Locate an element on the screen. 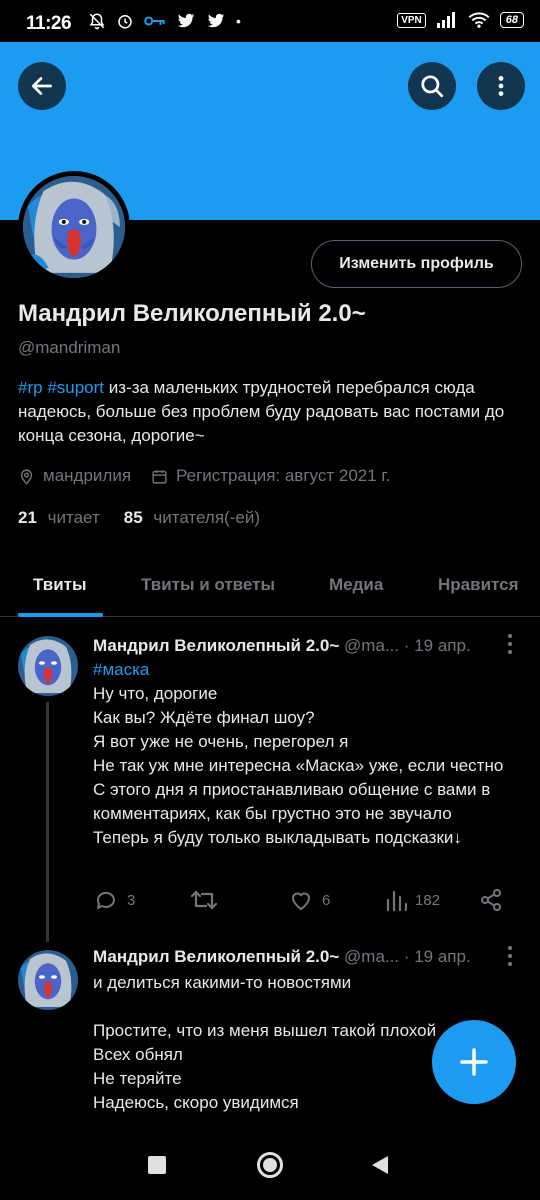 Image resolution: width=540 pixels, height=1200 pixels. back-triangle-icon is located at coordinates (380, 1165).